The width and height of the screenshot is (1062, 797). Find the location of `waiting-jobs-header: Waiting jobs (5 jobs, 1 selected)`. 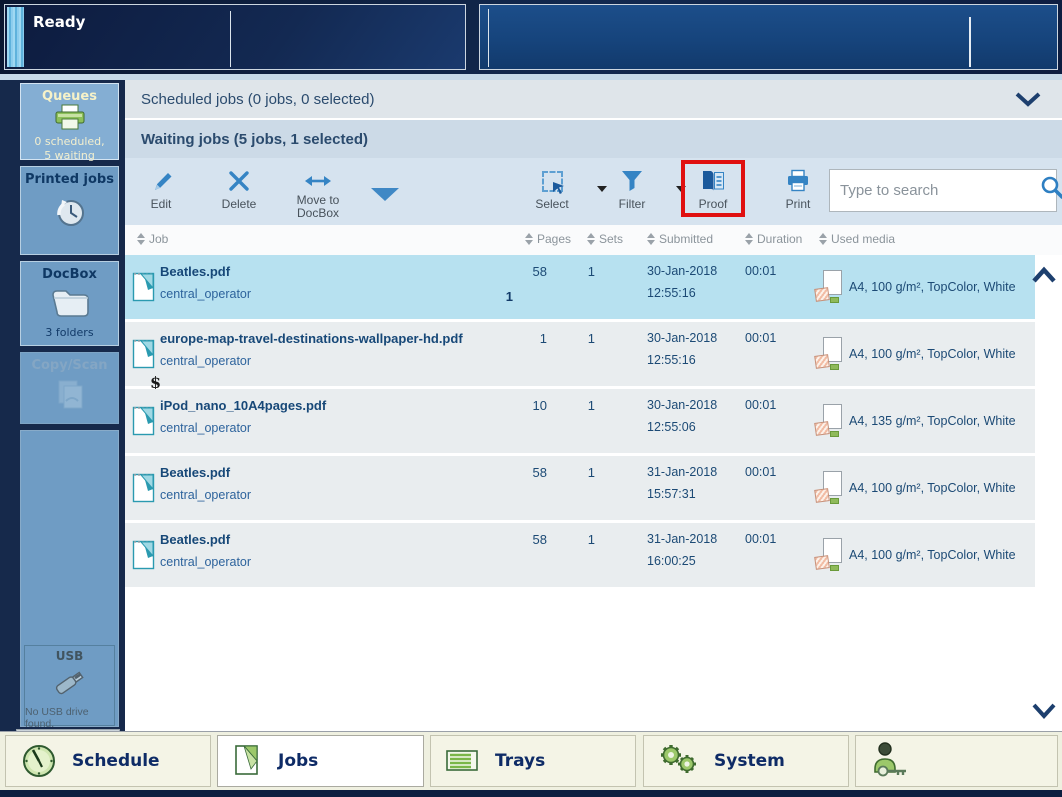

waiting-jobs-header: Waiting jobs (5 jobs, 1 selected) is located at coordinates (593, 139).